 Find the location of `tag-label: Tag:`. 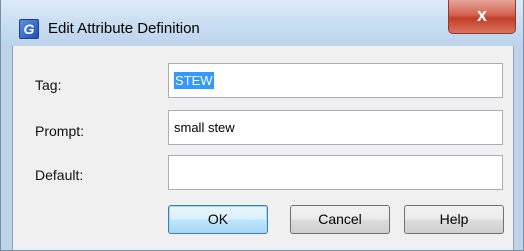

tag-label: Tag: is located at coordinates (48, 85).